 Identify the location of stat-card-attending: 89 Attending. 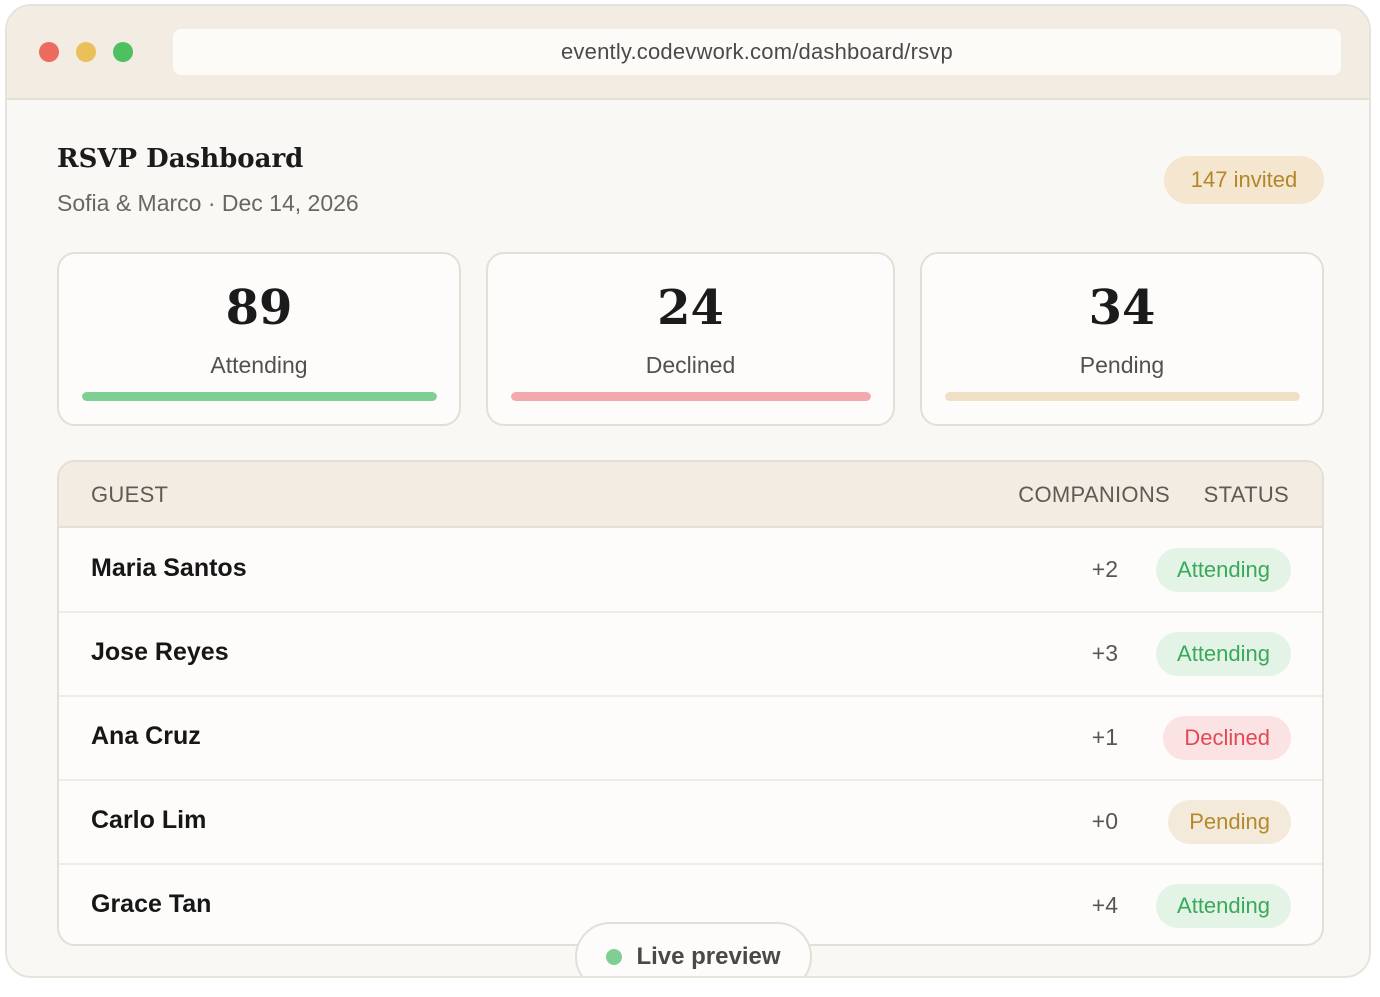
(259, 339).